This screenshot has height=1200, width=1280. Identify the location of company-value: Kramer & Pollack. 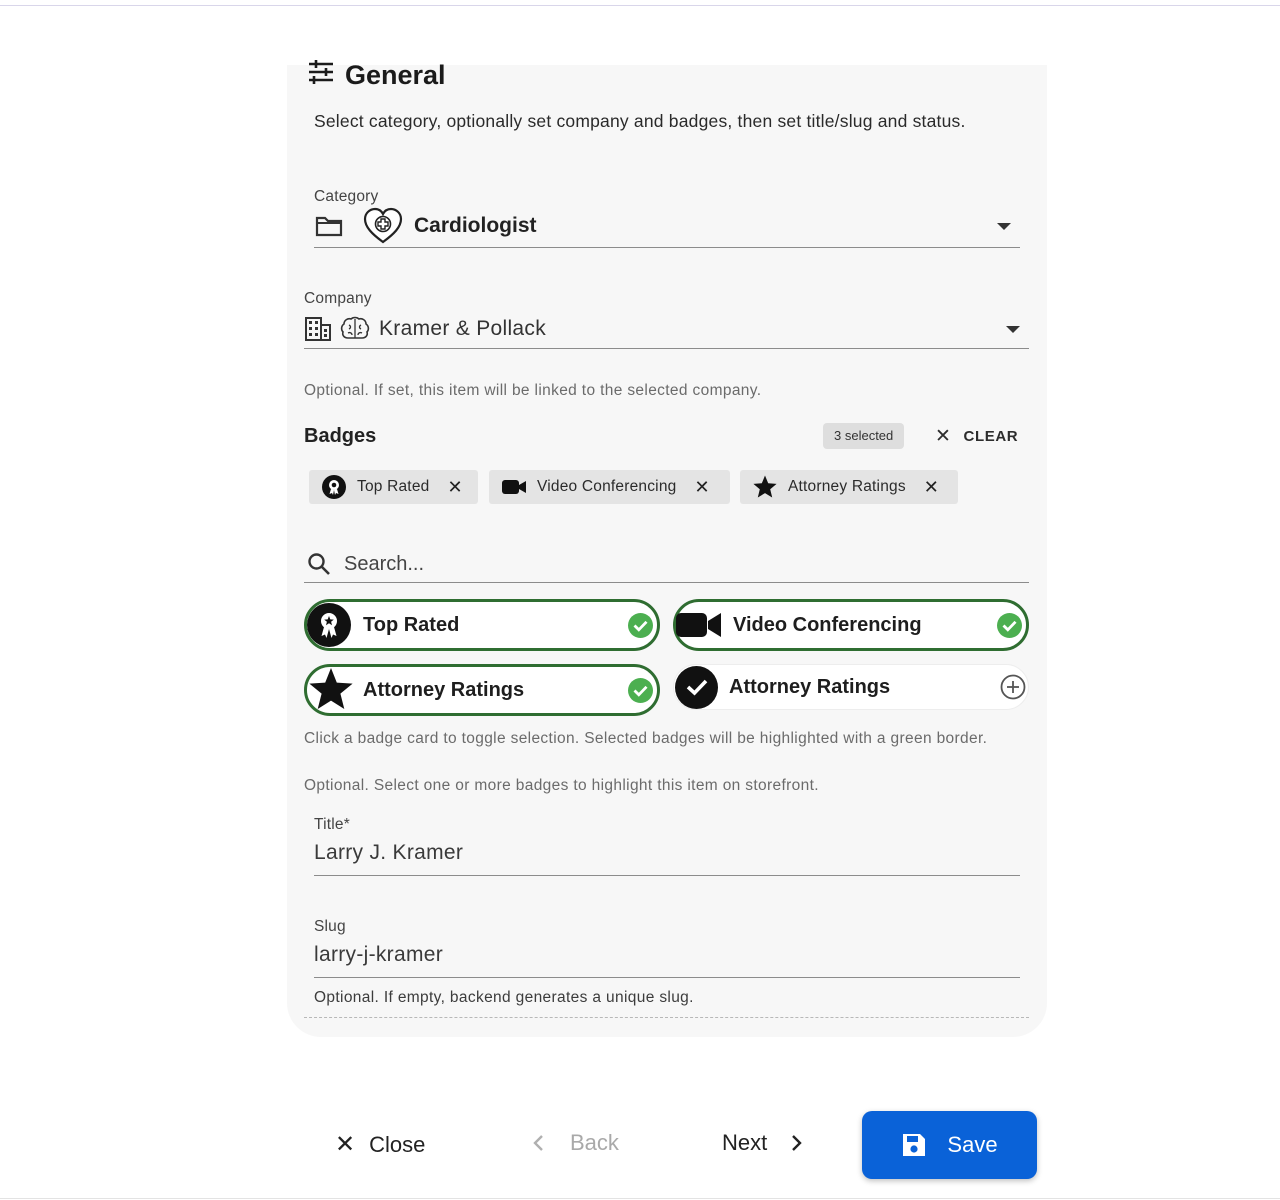
(463, 328).